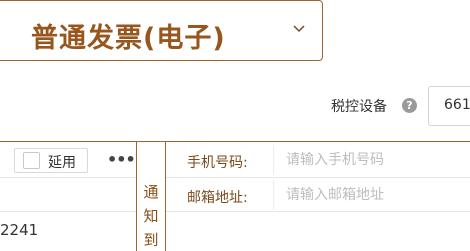  I want to click on phone-label: 手机号码:, so click(217, 163).